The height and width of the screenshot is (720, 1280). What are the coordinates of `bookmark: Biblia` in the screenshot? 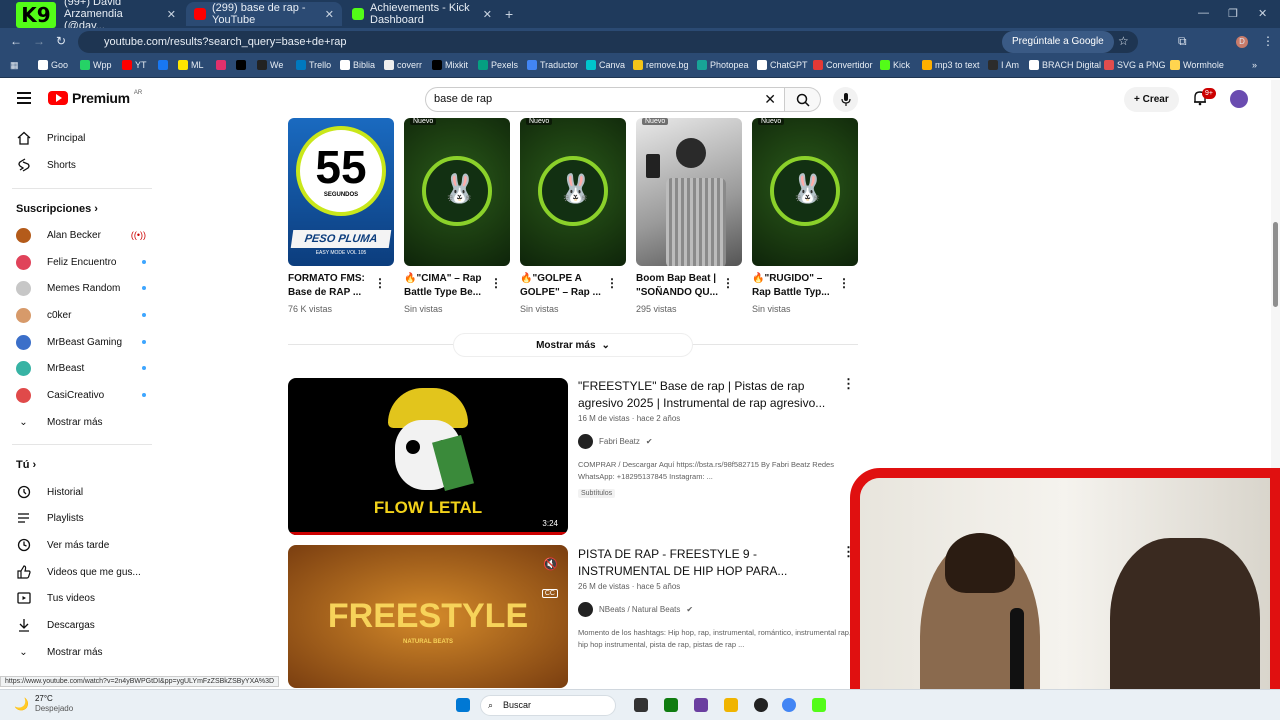 It's located at (357, 65).